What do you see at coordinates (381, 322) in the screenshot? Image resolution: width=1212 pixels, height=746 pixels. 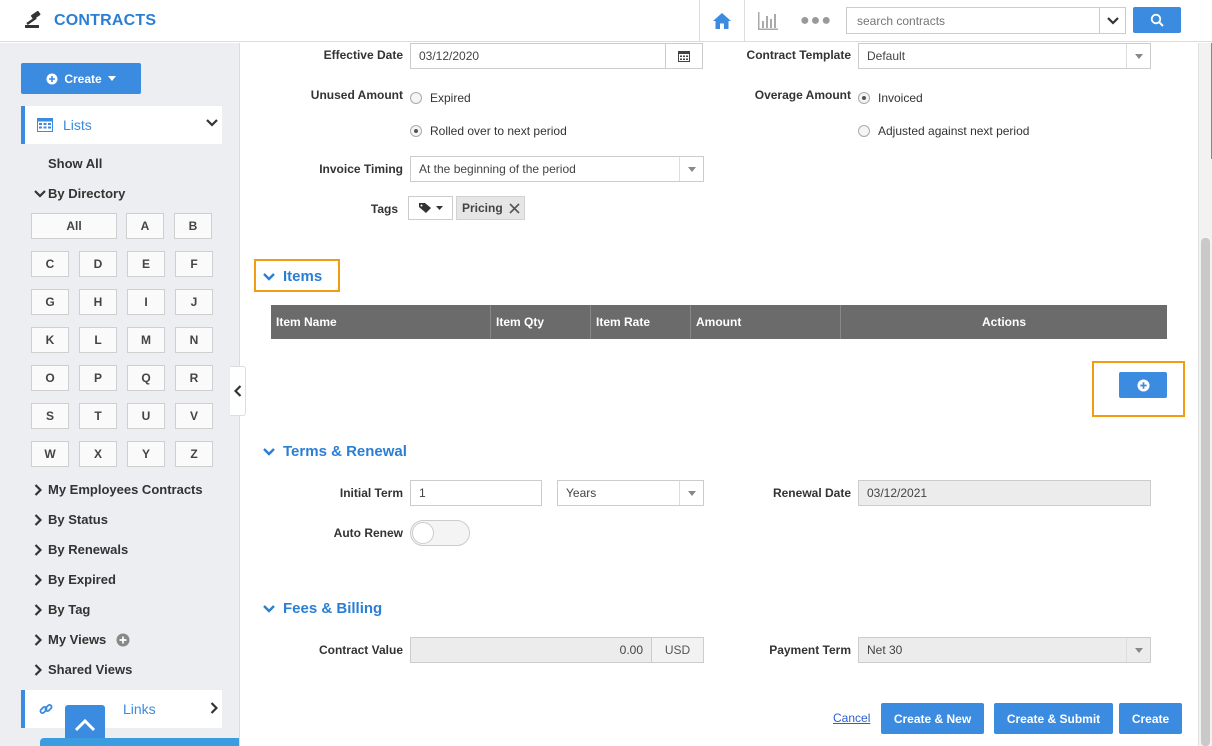 I see `column-header-item-name: Item Name` at bounding box center [381, 322].